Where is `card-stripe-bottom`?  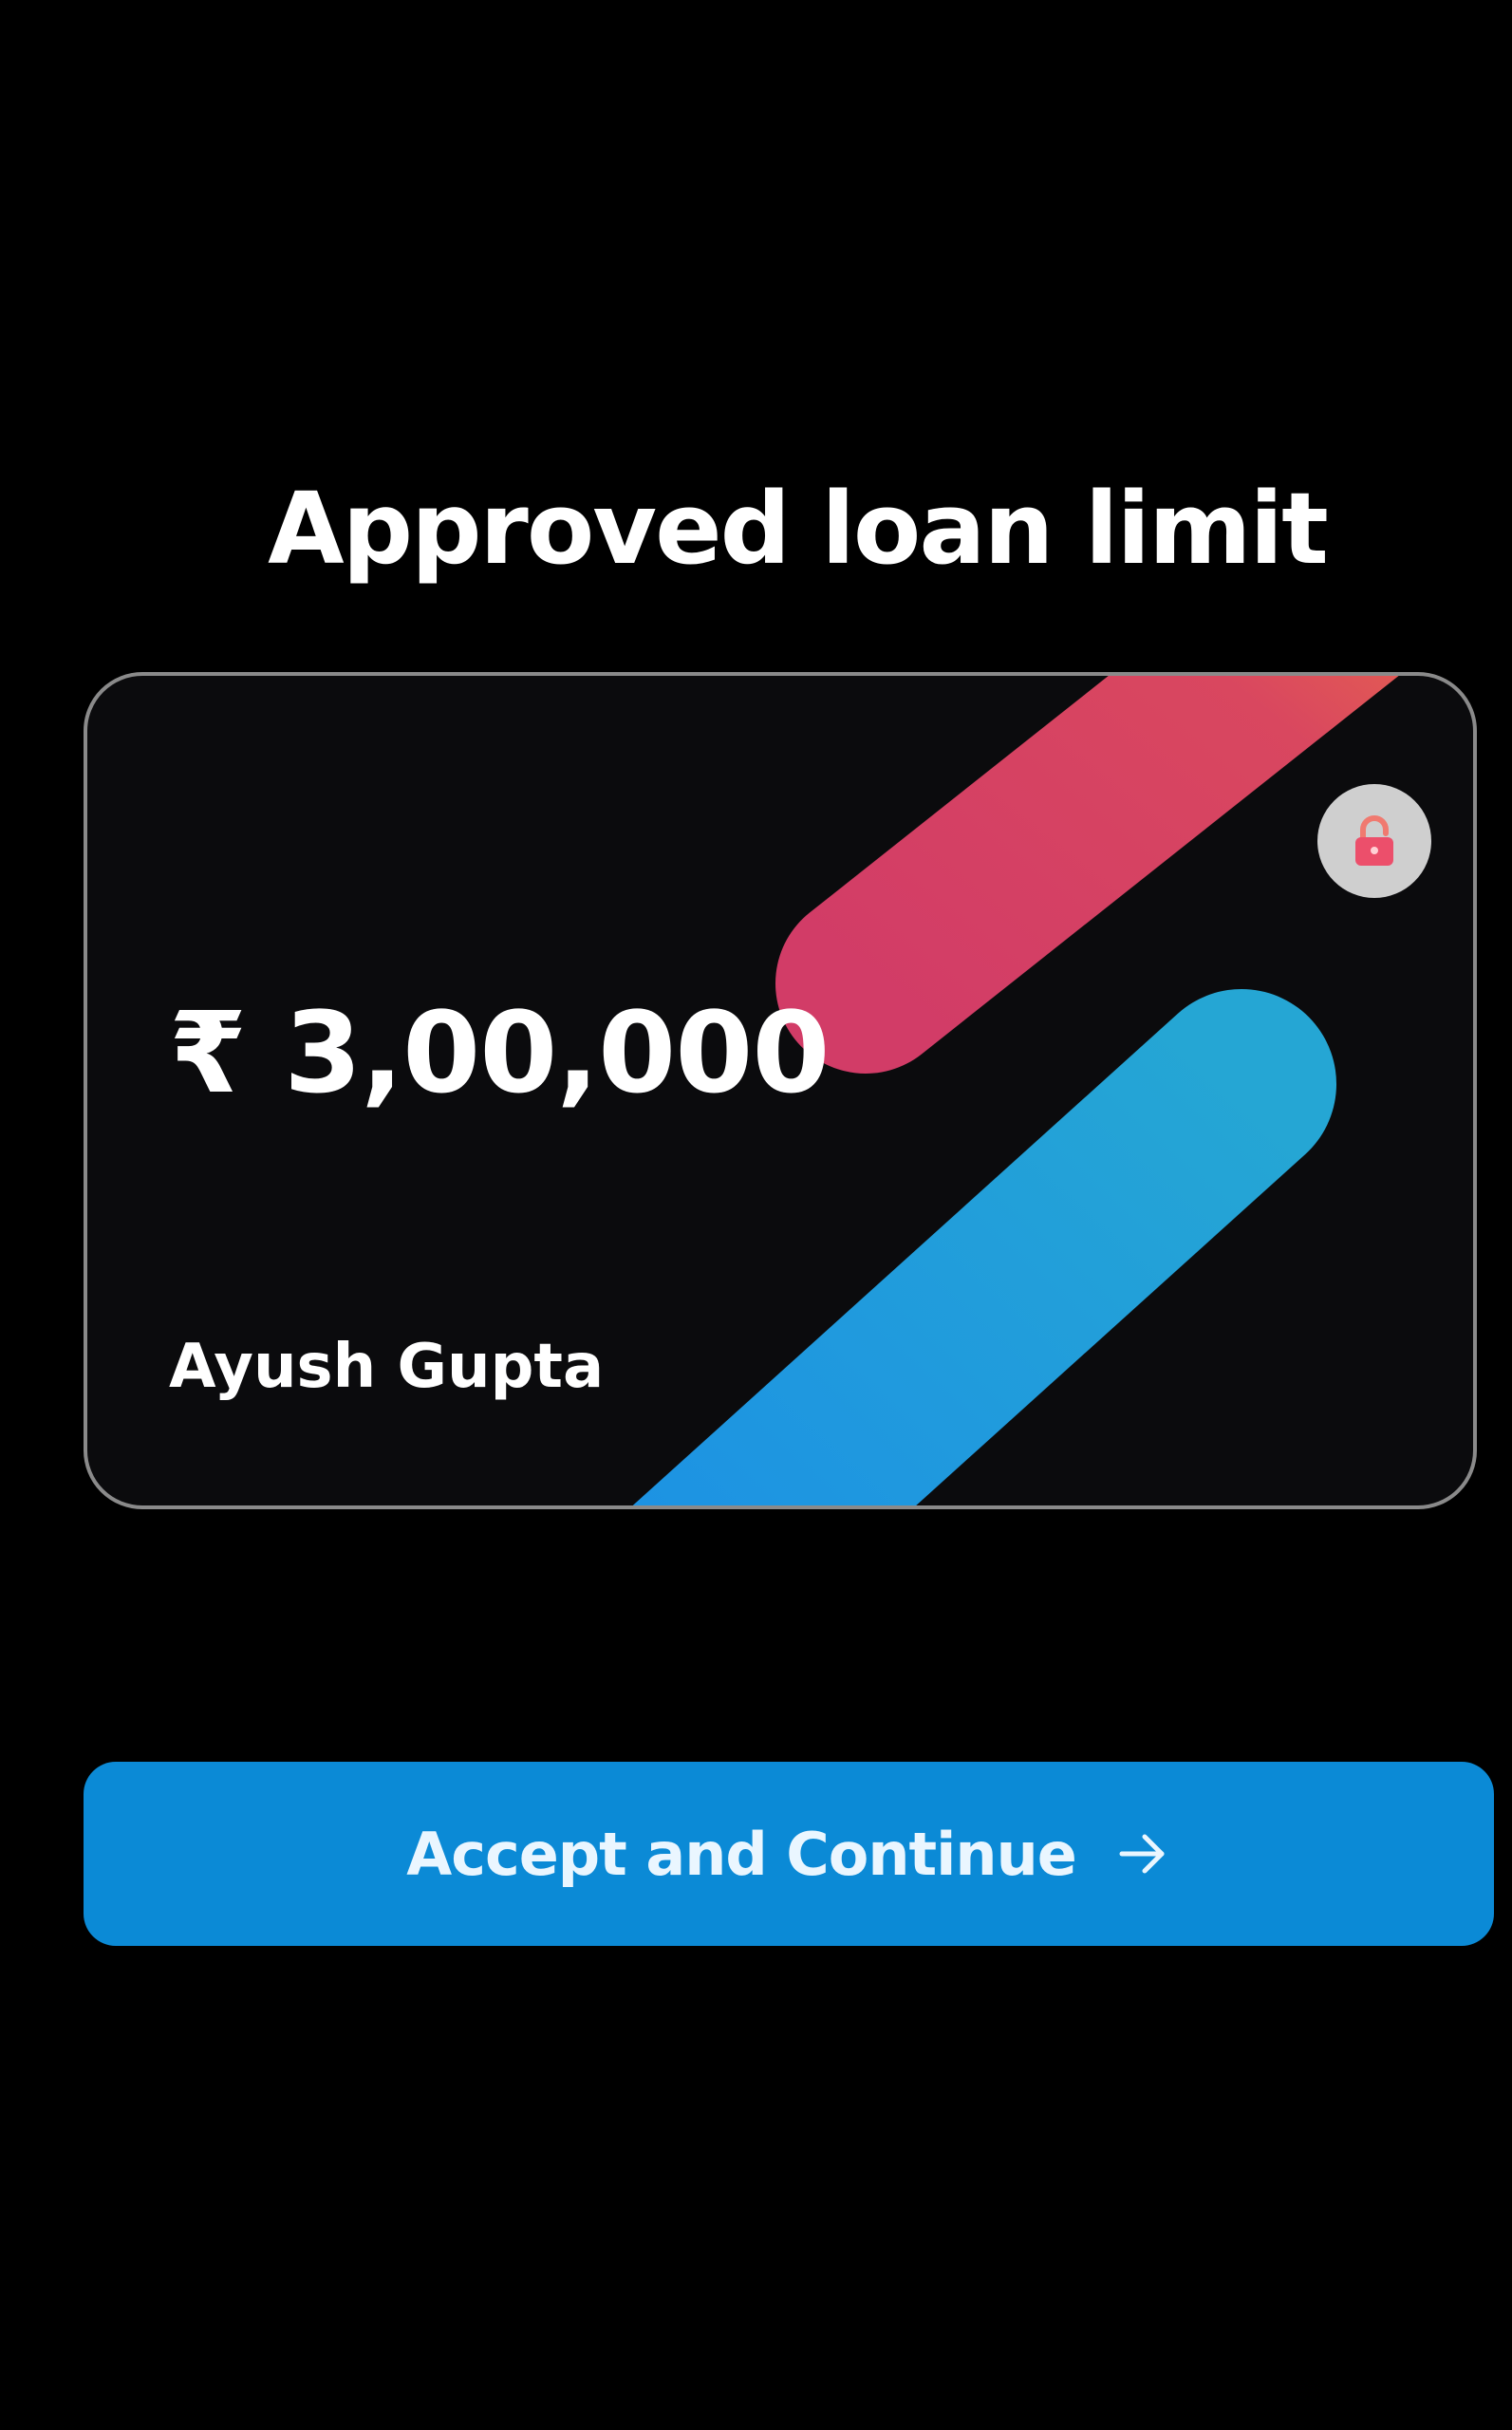 card-stripe-bottom is located at coordinates (984, 1247).